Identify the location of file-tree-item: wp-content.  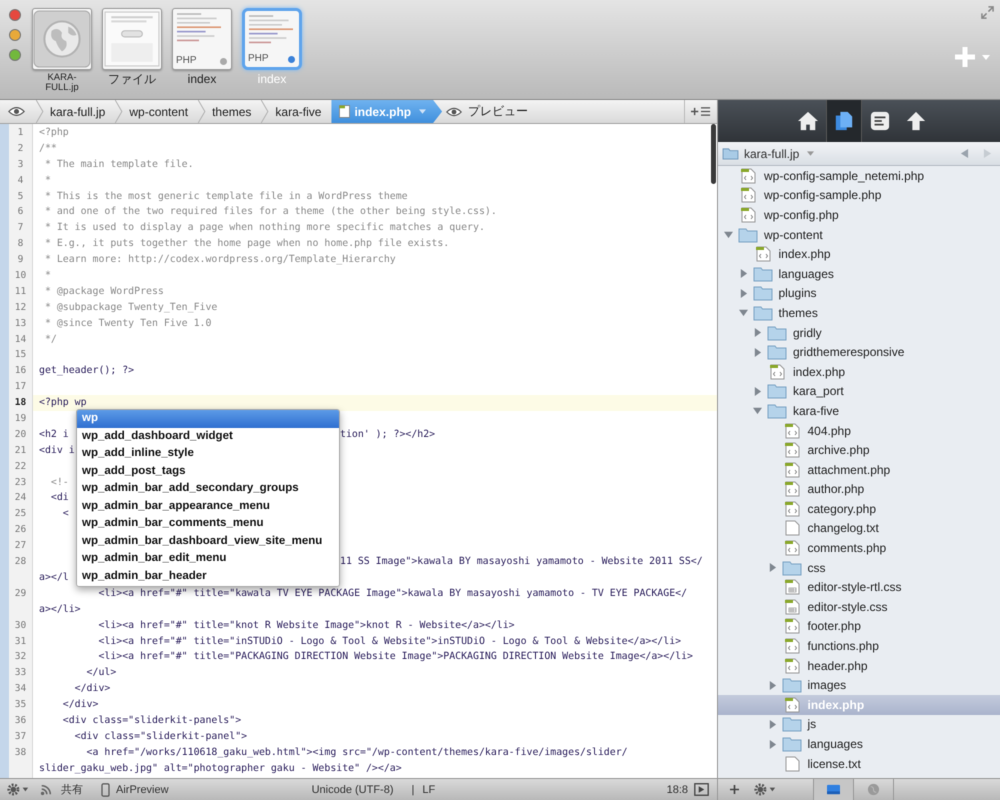
(859, 234).